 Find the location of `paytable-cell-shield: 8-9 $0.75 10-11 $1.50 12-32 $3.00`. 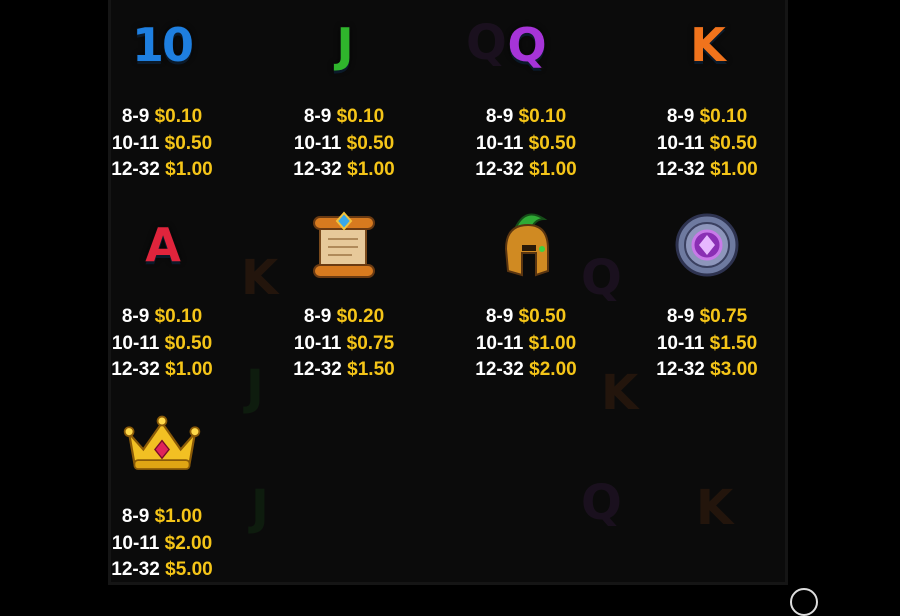

paytable-cell-shield: 8-9 $0.75 10-11 $1.50 12-32 $3.00 is located at coordinates (707, 300).